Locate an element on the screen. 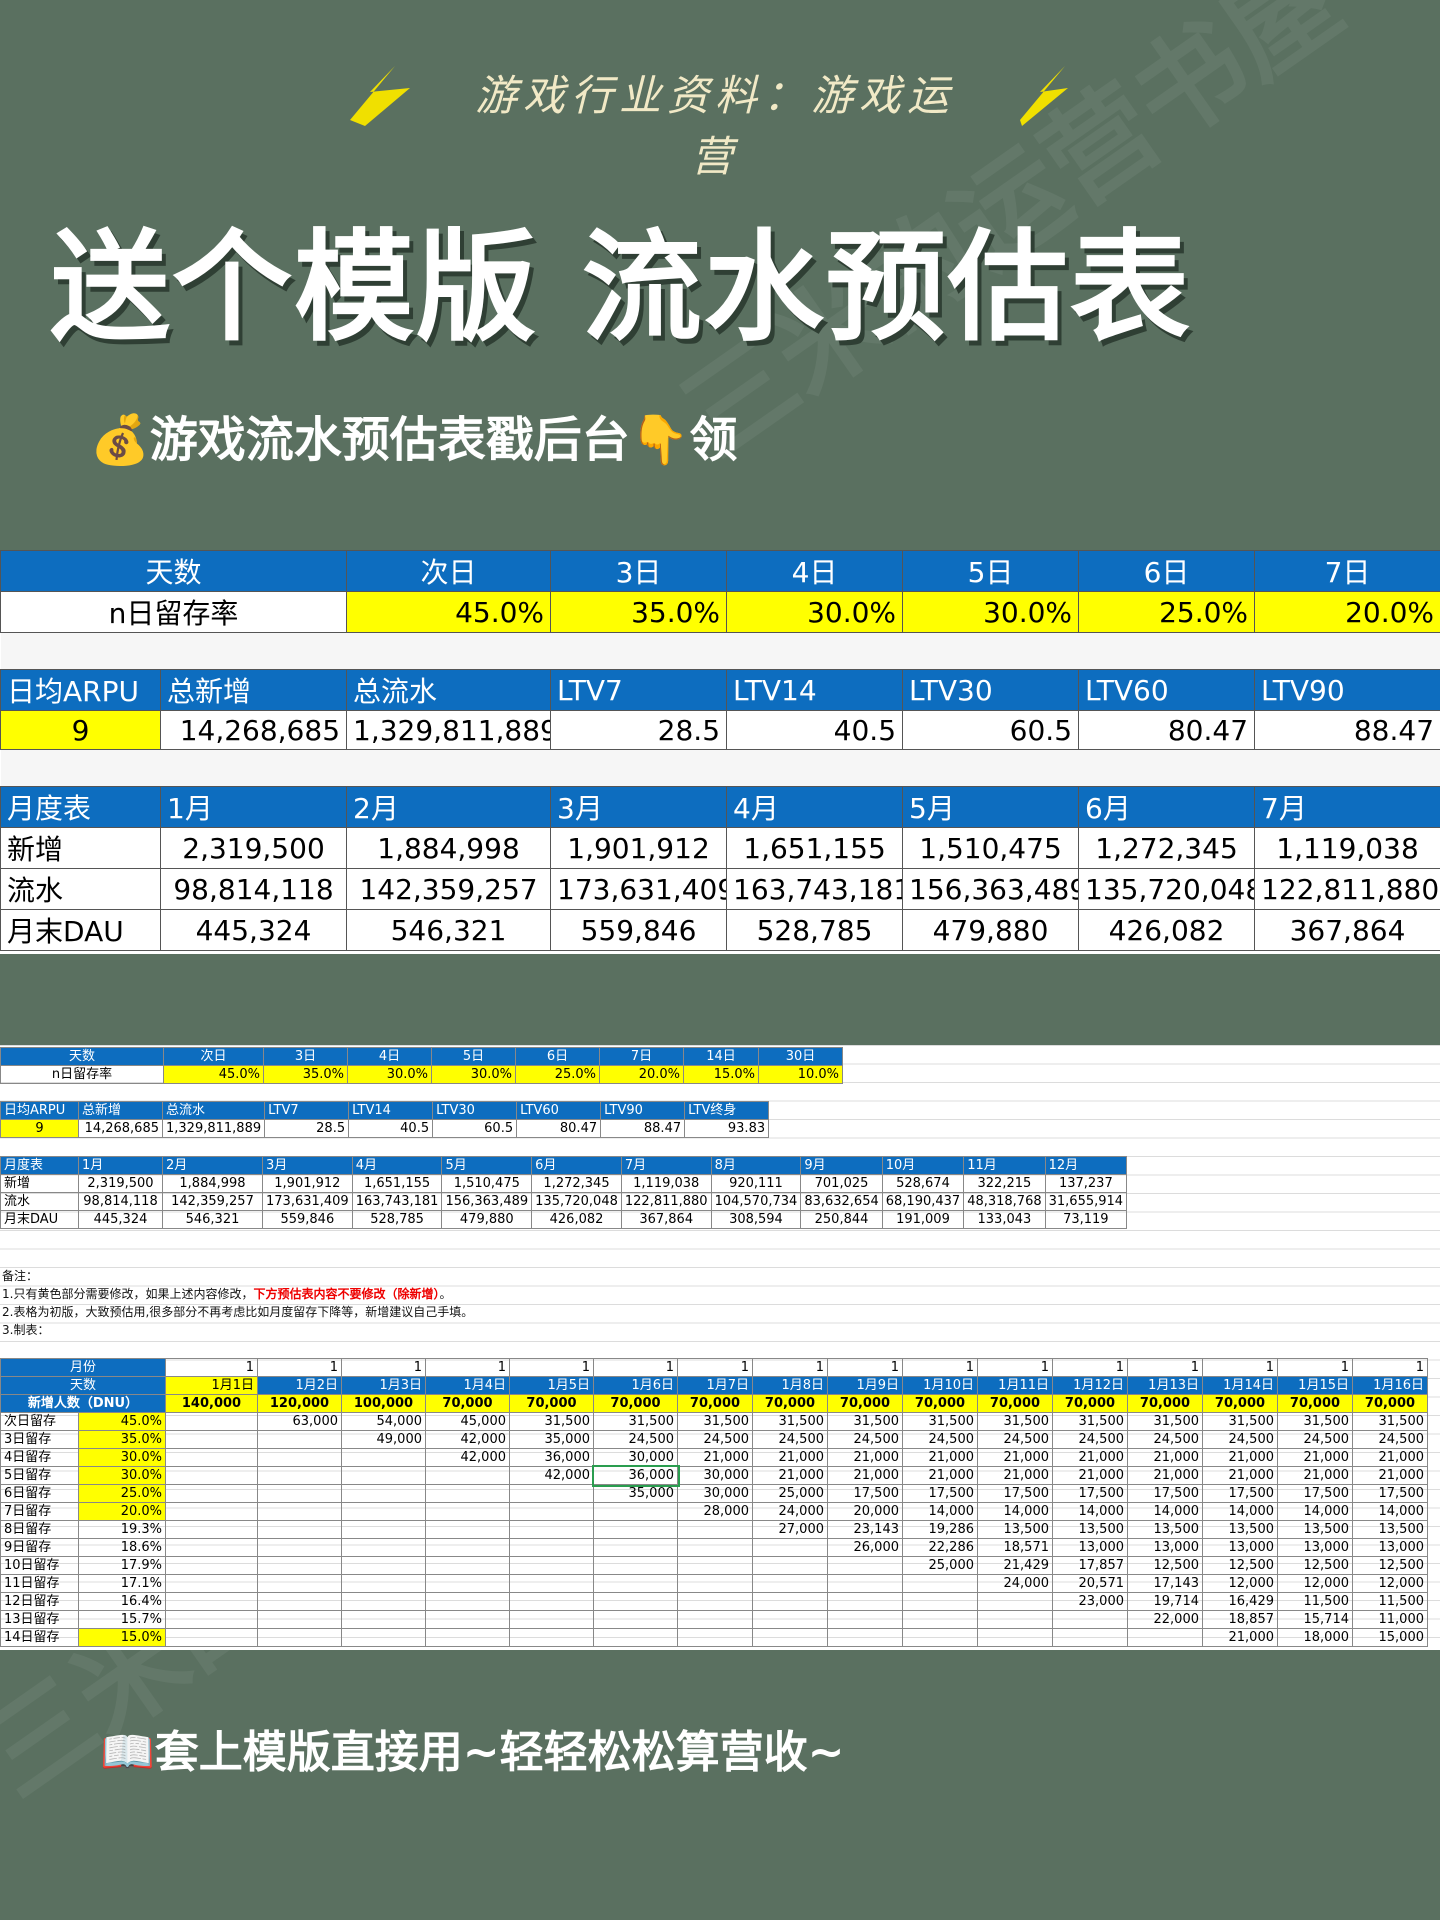 This screenshot has width=1440, height=1920. date-cell: 1月1日 is located at coordinates (211, 1385).